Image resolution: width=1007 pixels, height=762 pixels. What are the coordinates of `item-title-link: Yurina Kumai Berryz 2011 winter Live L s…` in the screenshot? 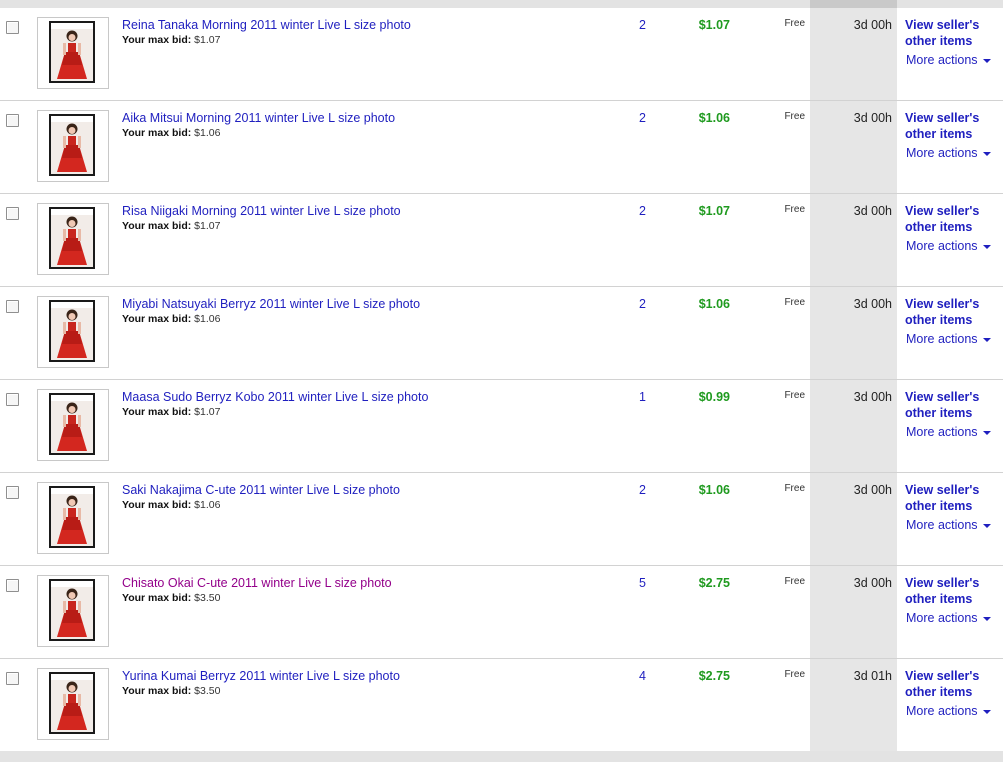 It's located at (261, 676).